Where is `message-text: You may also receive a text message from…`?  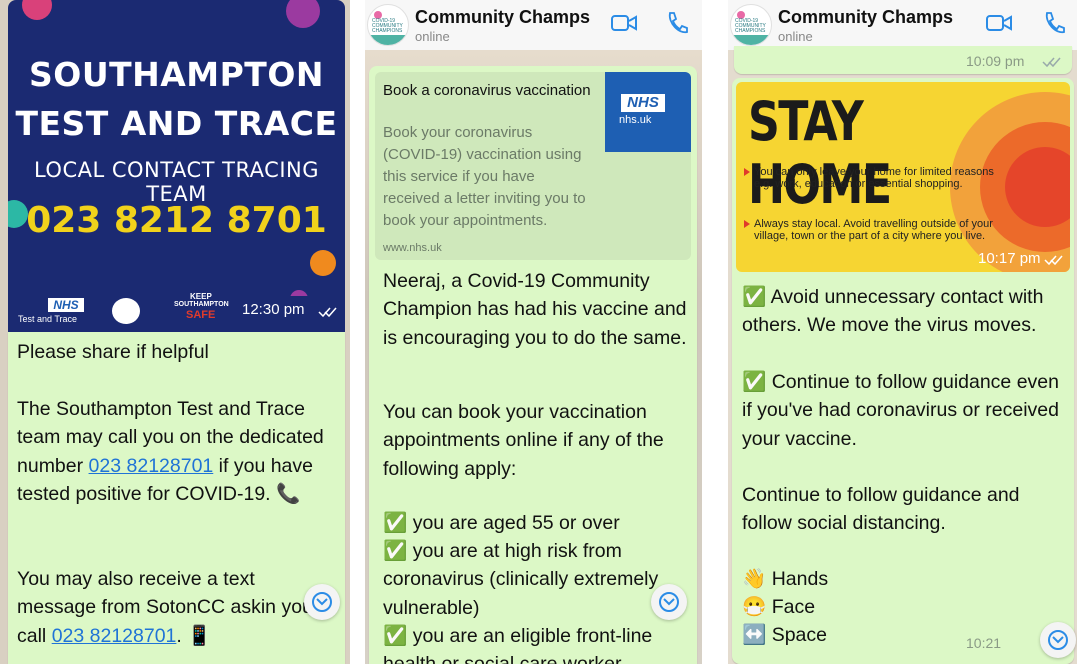
message-text: You may also receive a text message from… is located at coordinates (147, 593).